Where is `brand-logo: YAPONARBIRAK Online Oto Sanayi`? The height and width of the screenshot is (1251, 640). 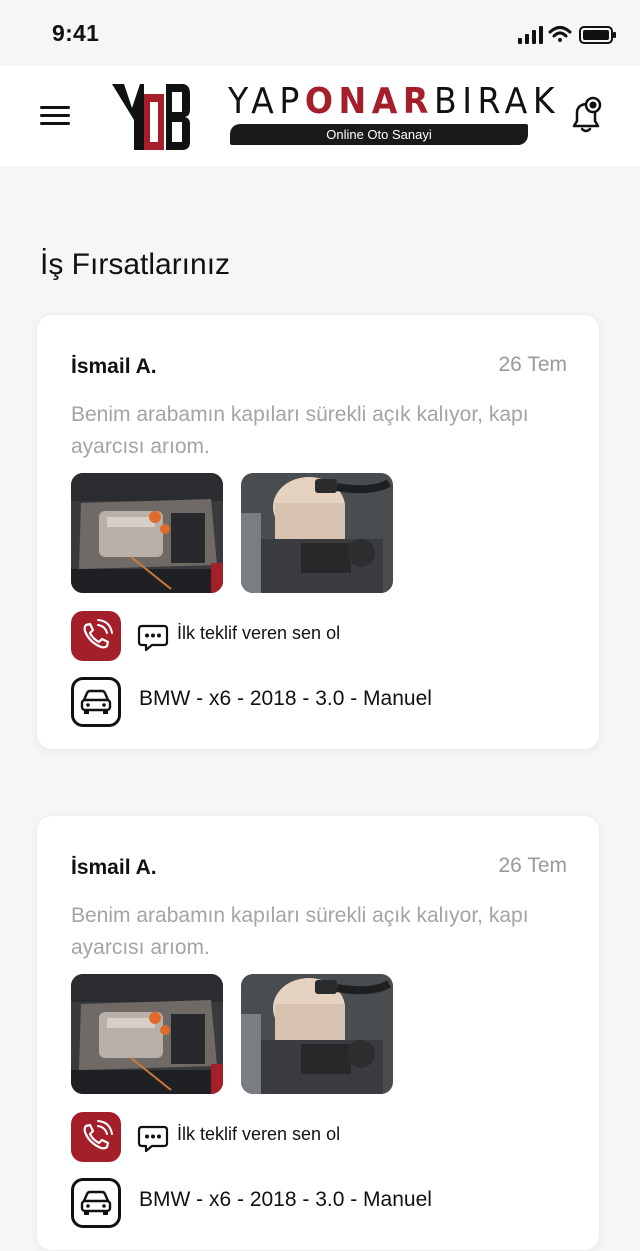
brand-logo: YAPONARBIRAK Online Oto Sanayi is located at coordinates (391, 113).